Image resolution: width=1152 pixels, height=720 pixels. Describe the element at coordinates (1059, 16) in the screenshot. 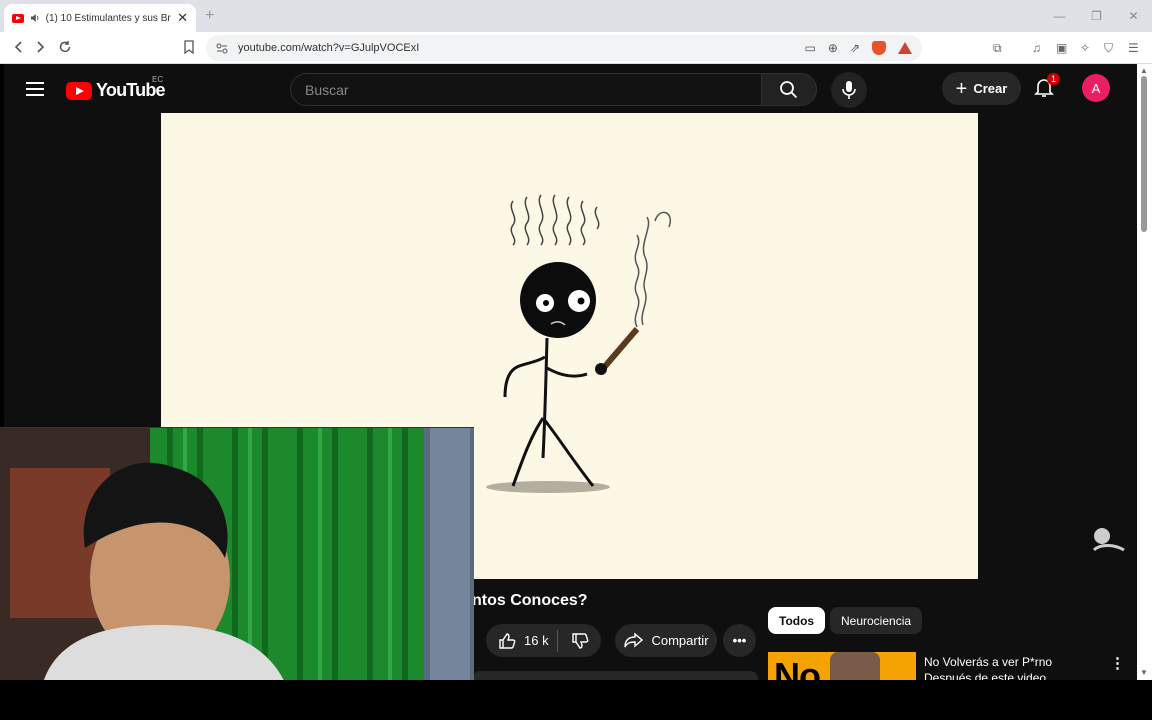

I see `minimize-icon: —` at that location.